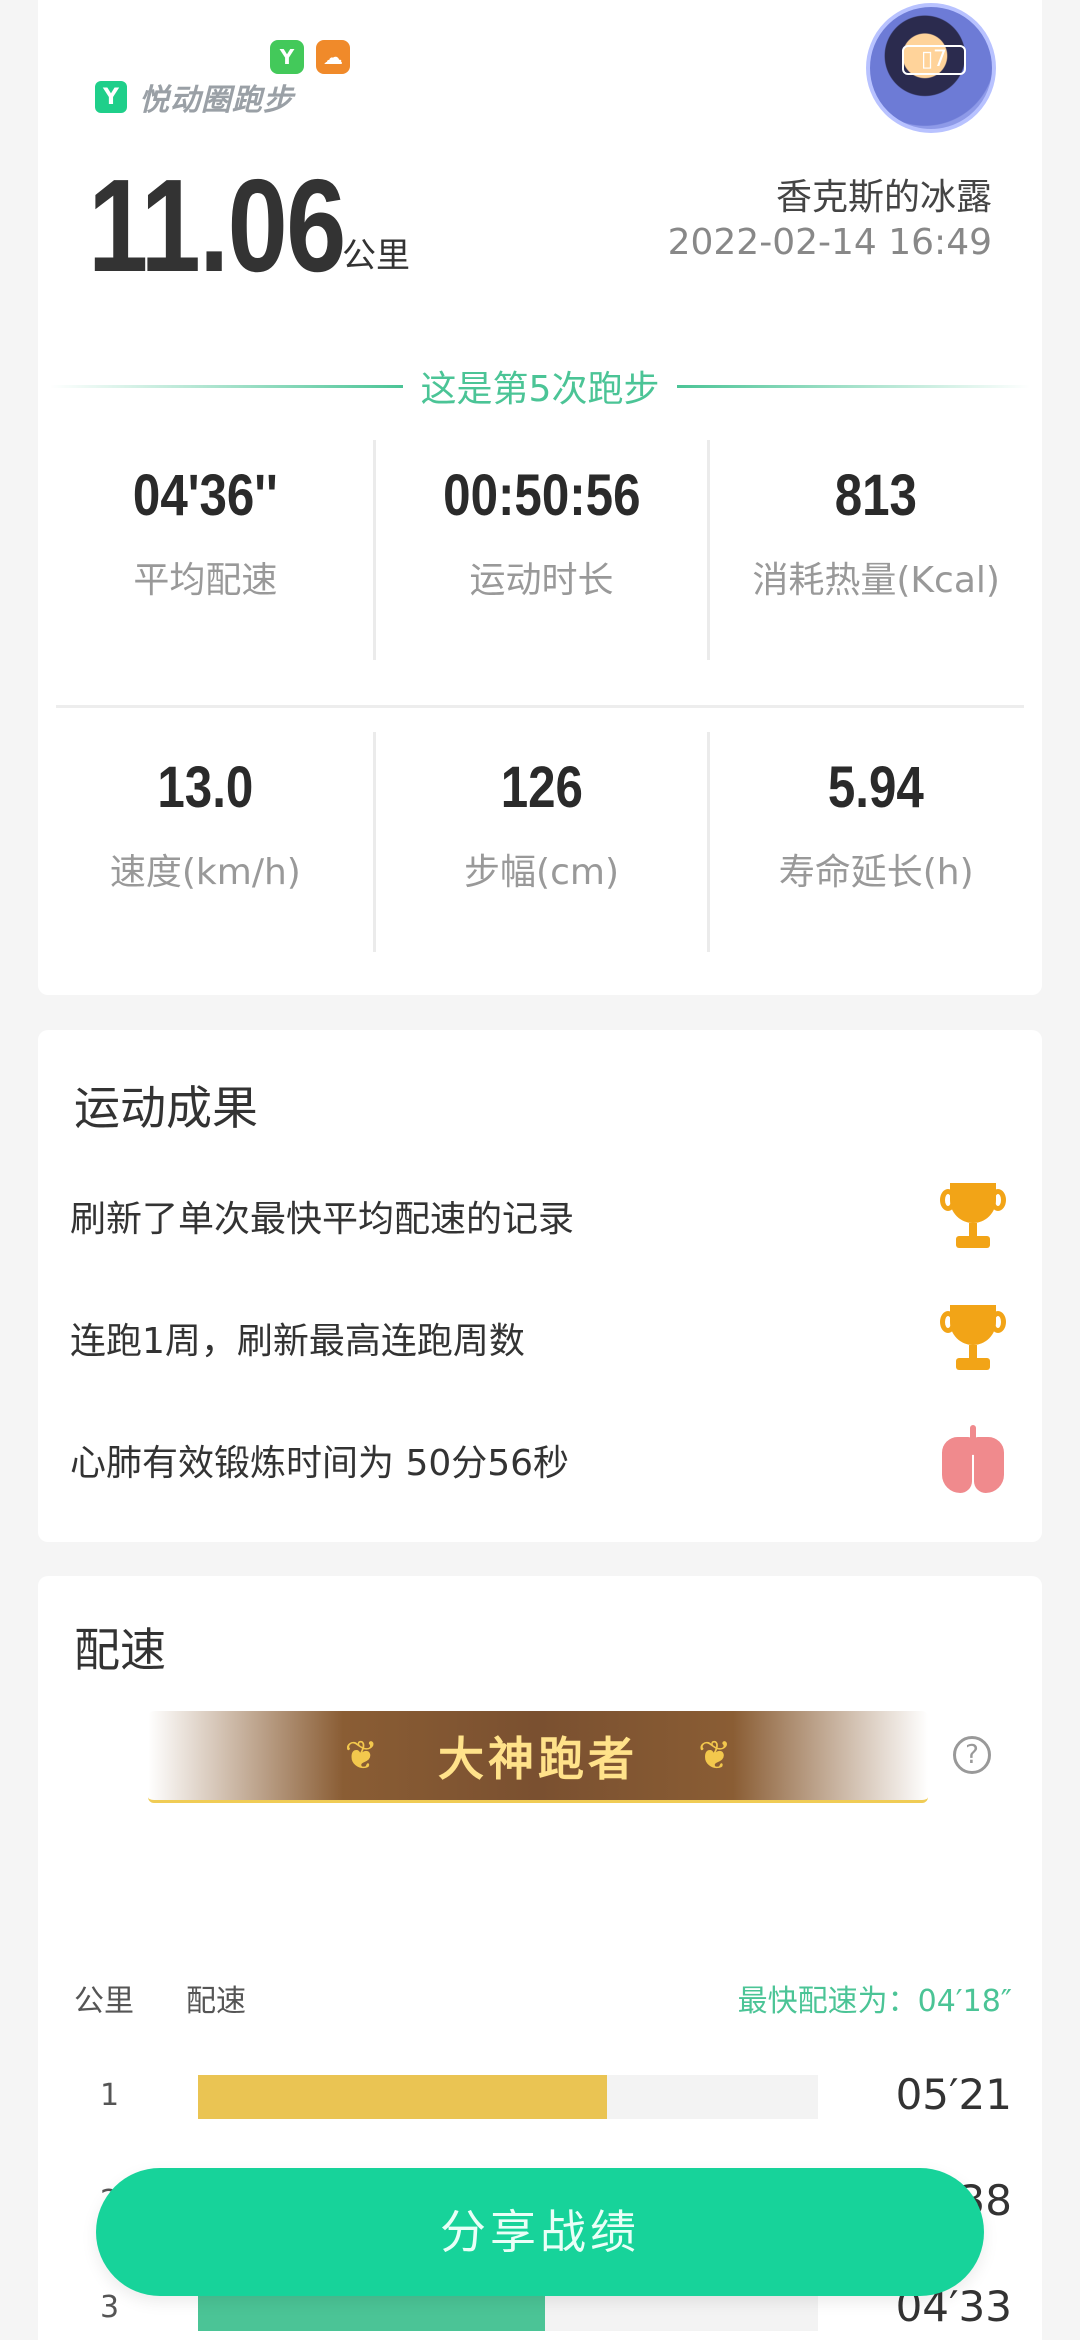  What do you see at coordinates (541, 872) in the screenshot?
I see `stat-label: 步幅(cm)` at bounding box center [541, 872].